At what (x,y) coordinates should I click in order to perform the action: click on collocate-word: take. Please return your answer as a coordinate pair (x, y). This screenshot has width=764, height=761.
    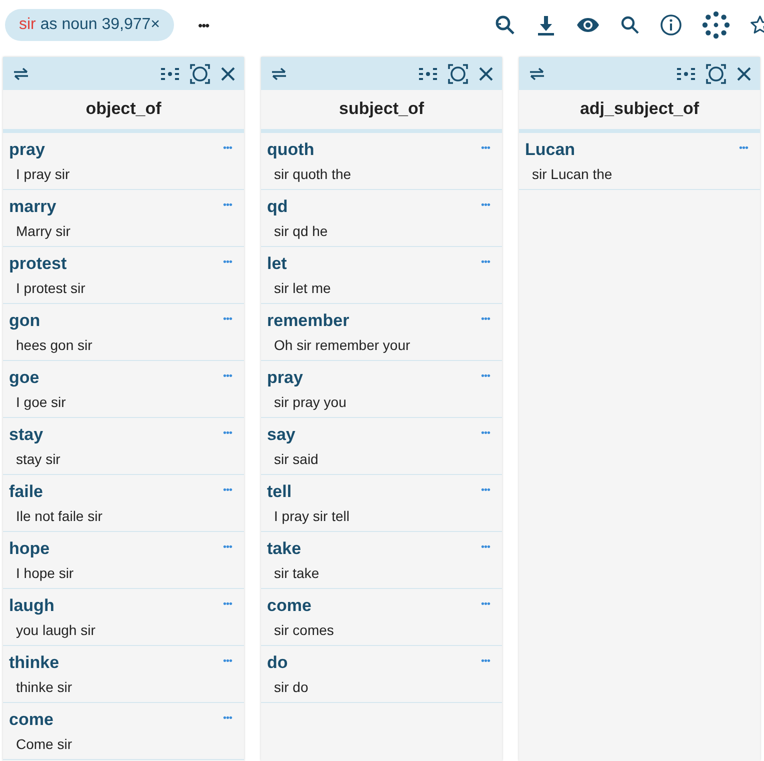
    Looking at the image, I should click on (284, 548).